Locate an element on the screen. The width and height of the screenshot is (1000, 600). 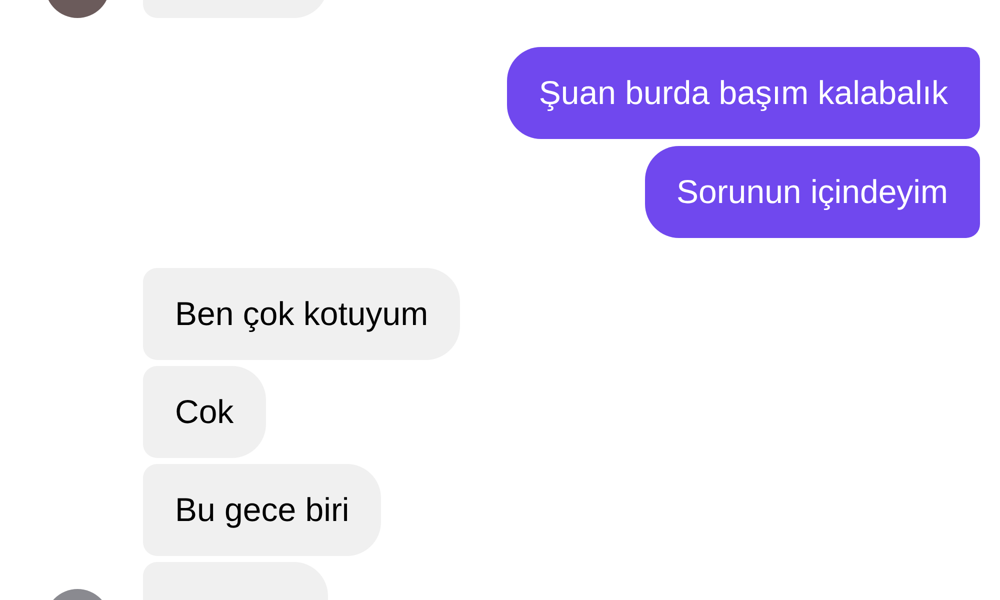
message-bubble: Bu gece biri is located at coordinates (262, 510).